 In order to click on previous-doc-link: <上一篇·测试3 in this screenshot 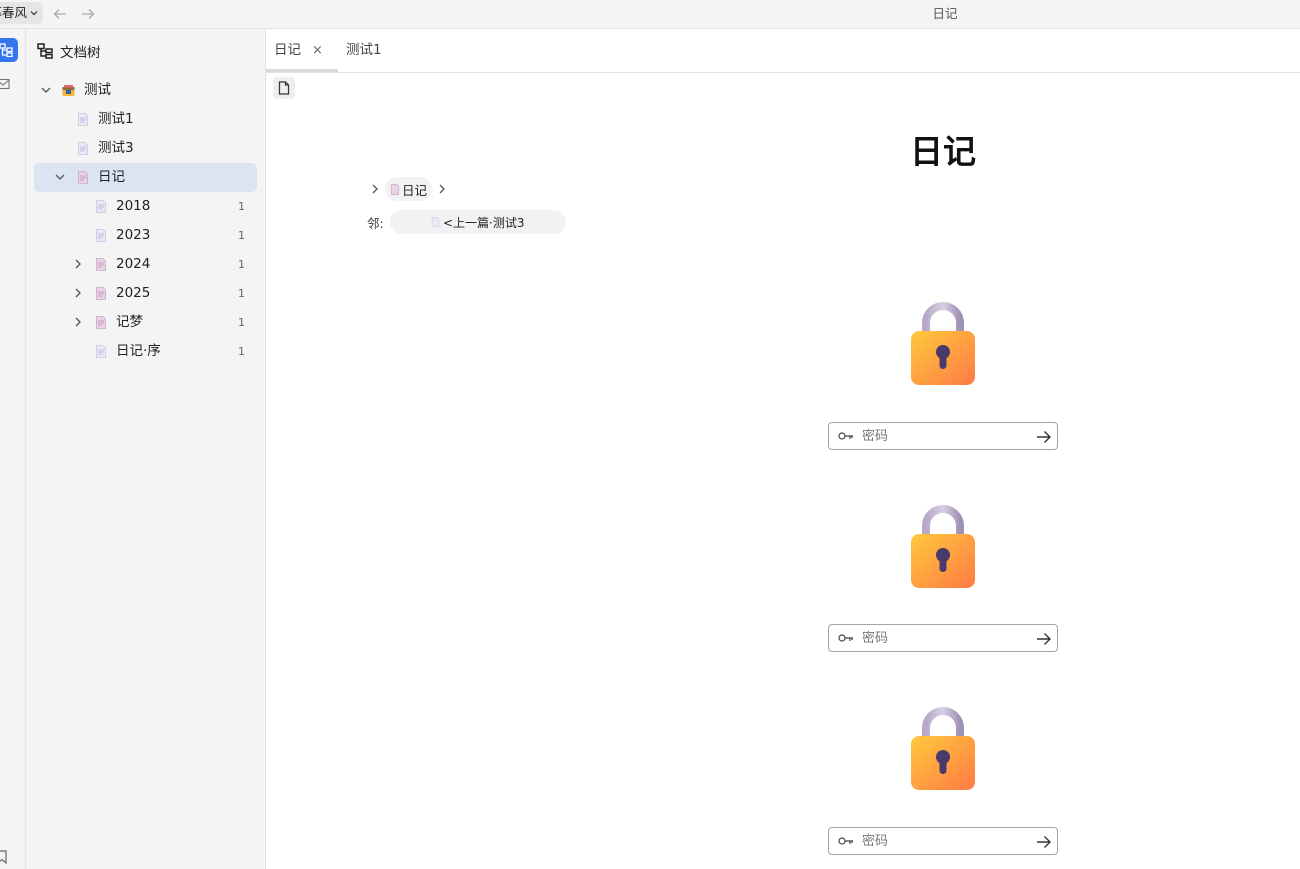, I will do `click(477, 222)`.